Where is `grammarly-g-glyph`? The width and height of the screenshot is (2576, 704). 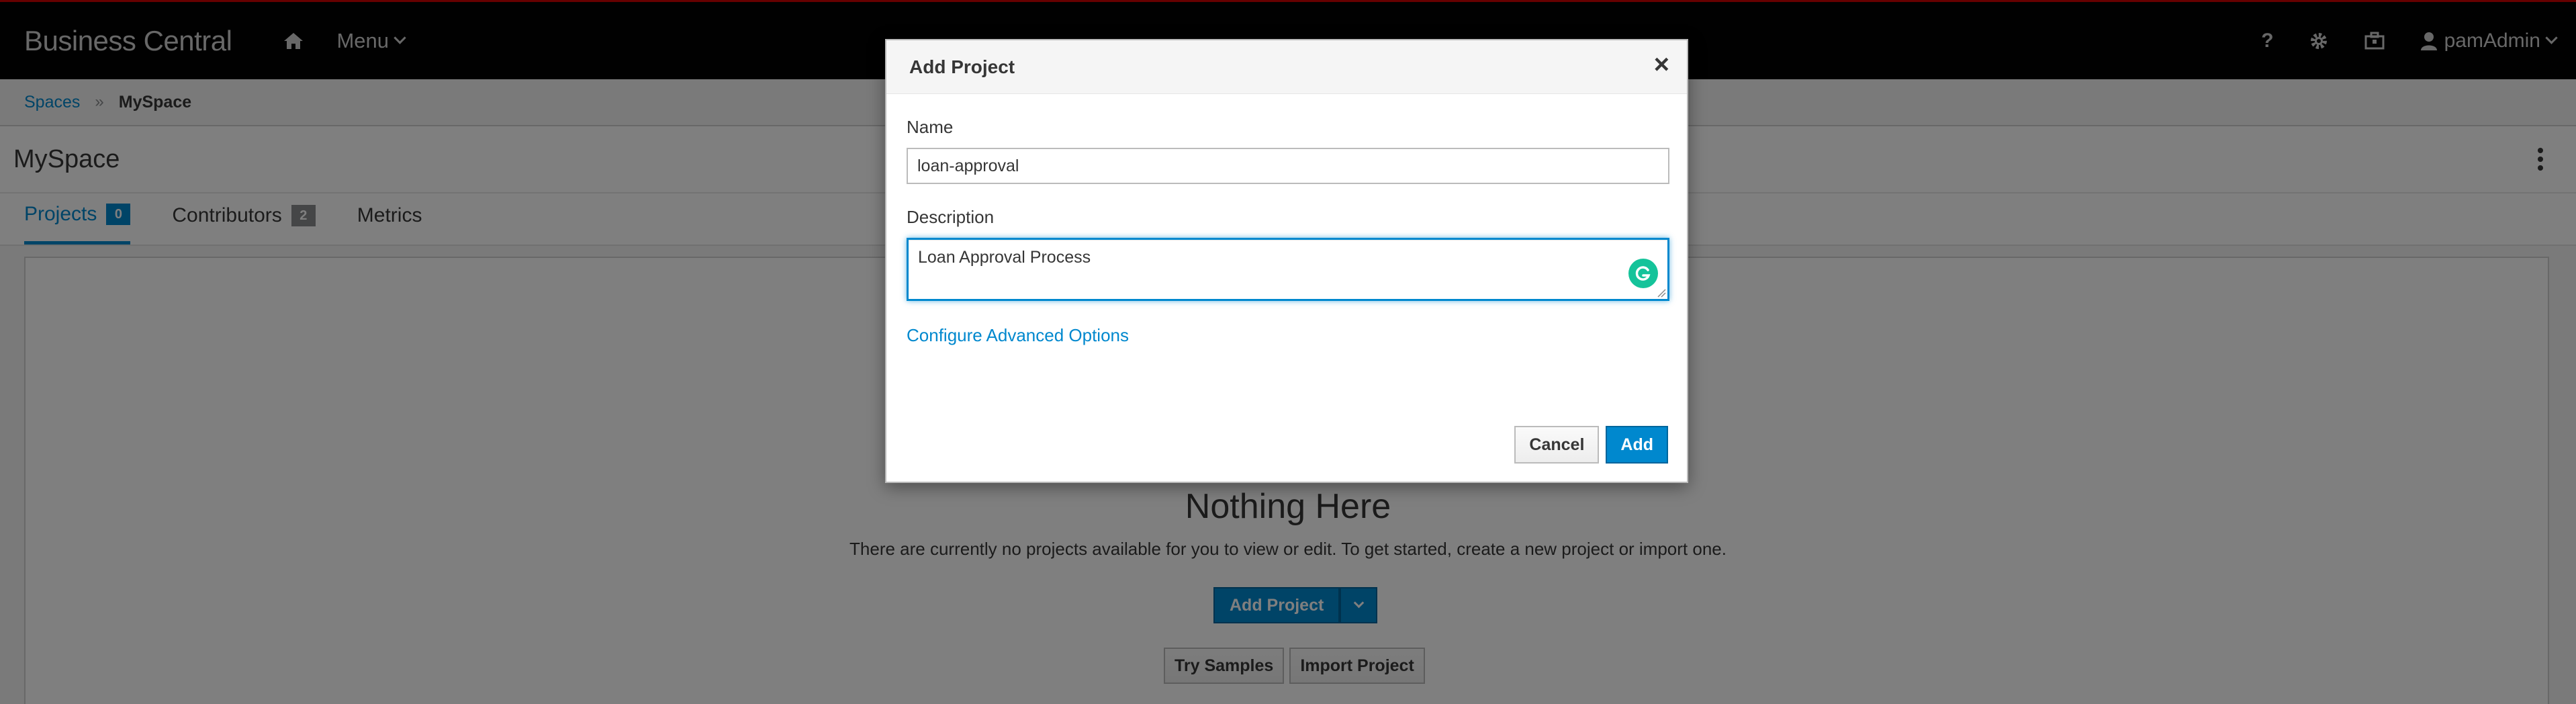 grammarly-g-glyph is located at coordinates (1643, 273).